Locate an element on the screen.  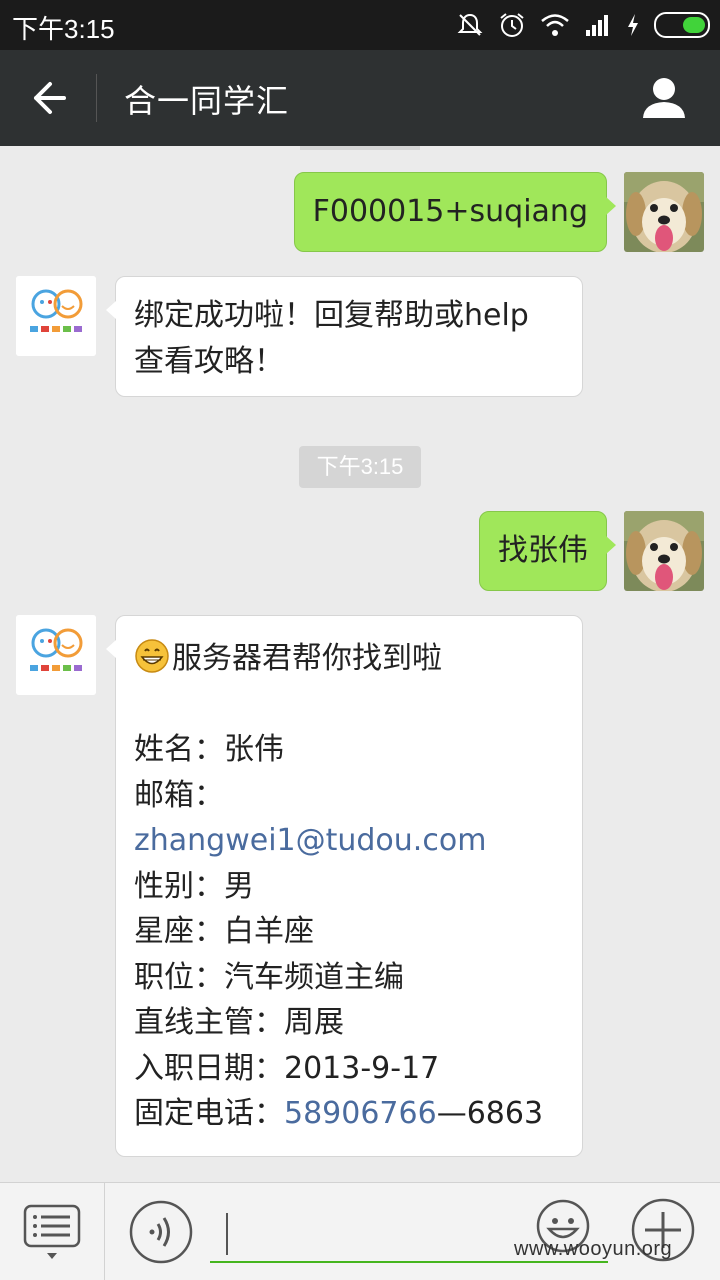
header-divider is located at coordinates (96, 98).